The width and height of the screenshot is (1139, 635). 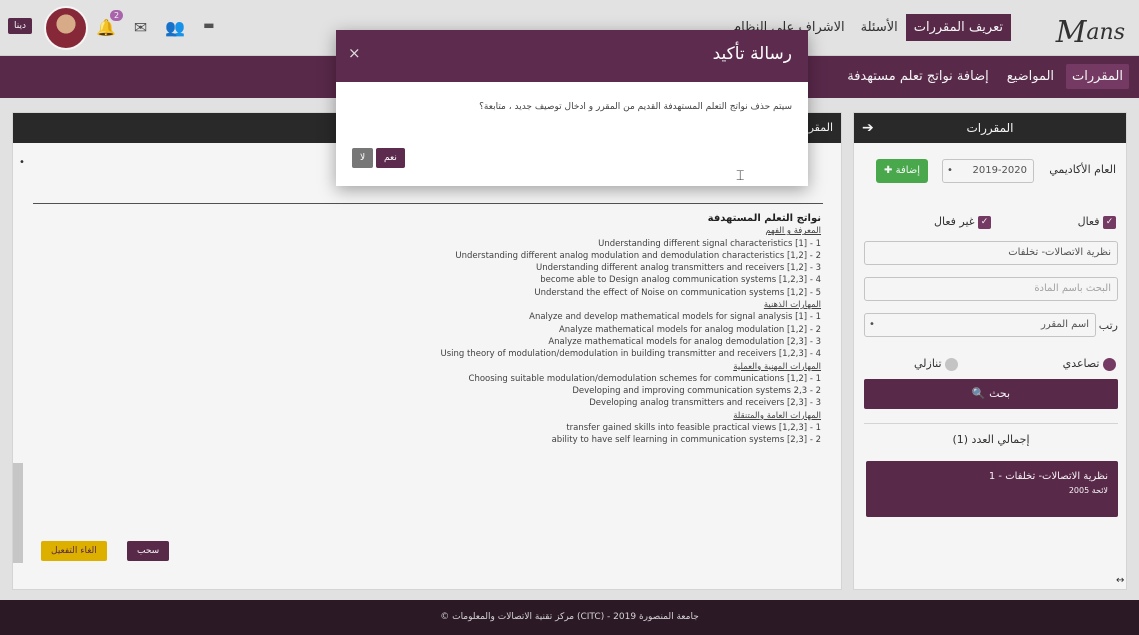 What do you see at coordinates (363, 158) in the screenshot?
I see `confirm-no-button: لا` at bounding box center [363, 158].